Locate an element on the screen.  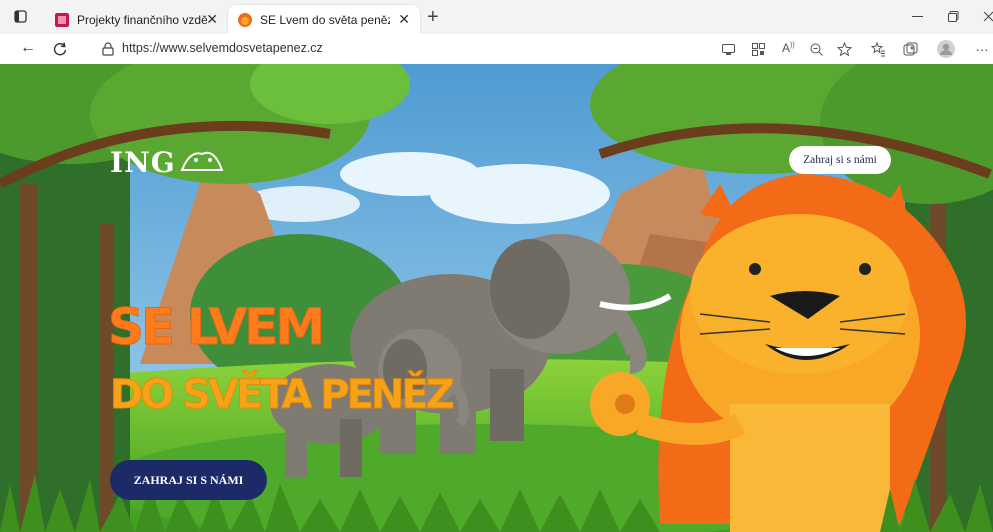
play-with-us-header-button: Zahraj si s námi is located at coordinates (840, 160).